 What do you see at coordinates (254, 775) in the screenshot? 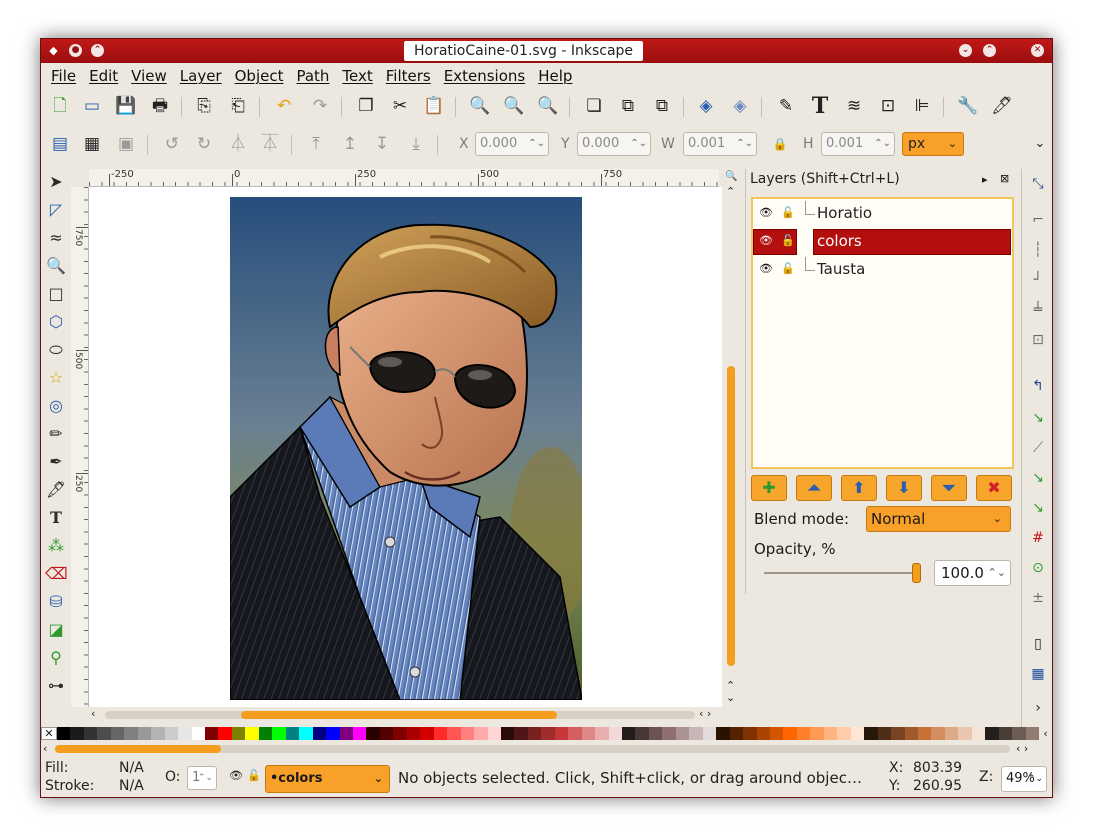
I see `layer-lock-icon: 🔓` at bounding box center [254, 775].